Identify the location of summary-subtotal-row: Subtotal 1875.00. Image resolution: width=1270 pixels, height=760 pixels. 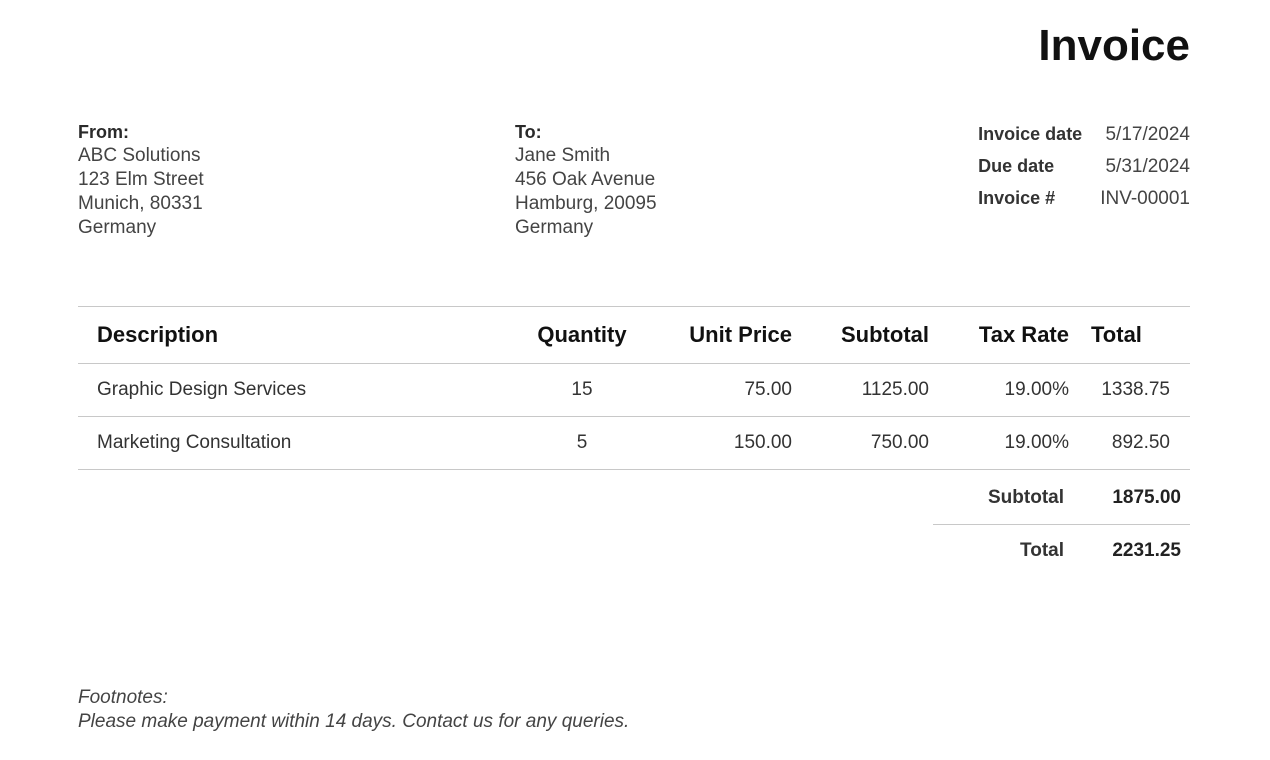
(1061, 498).